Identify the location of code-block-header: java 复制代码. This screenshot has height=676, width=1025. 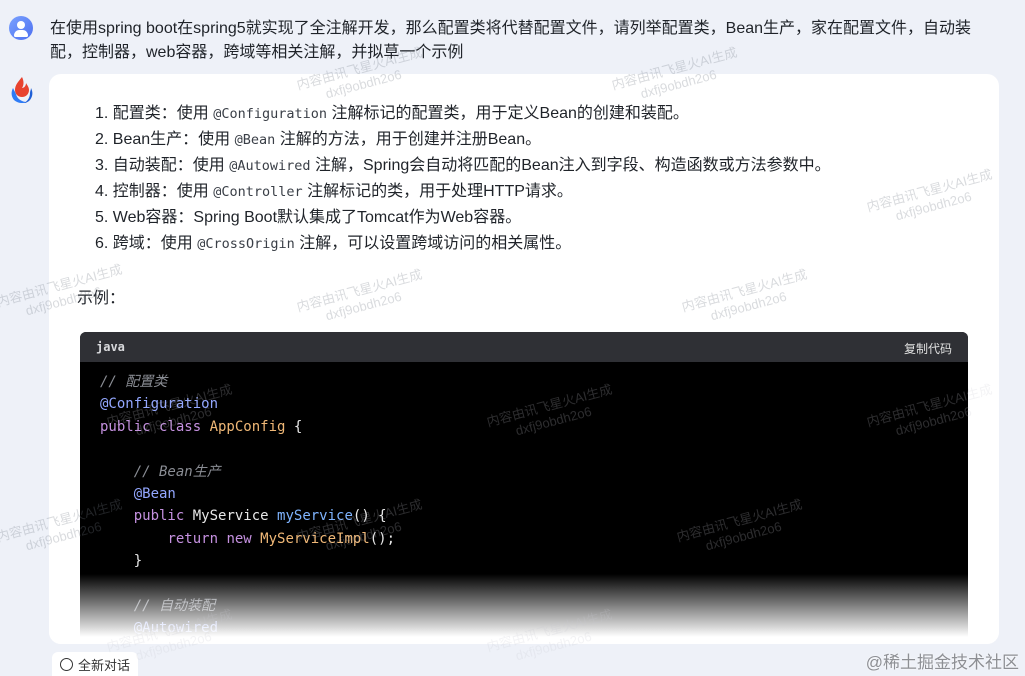
(524, 347).